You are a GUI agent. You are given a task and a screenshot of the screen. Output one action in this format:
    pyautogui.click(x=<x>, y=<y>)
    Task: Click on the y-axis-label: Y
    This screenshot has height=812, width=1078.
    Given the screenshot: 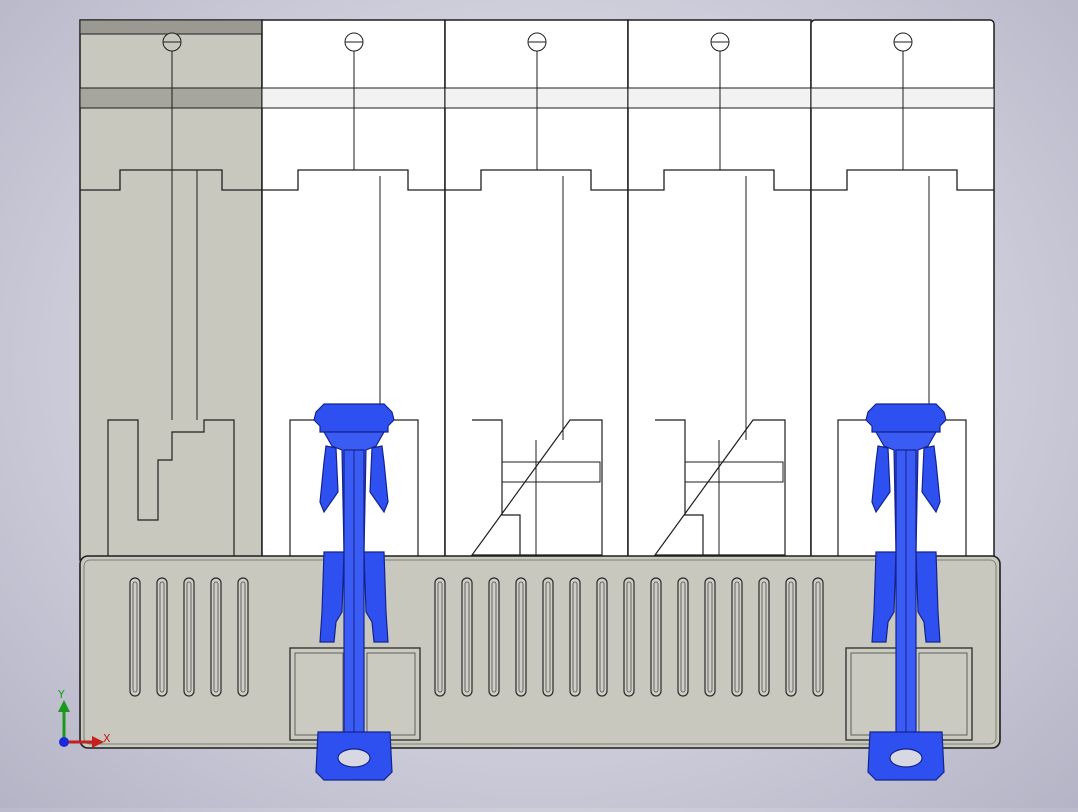 What is the action you would take?
    pyautogui.click(x=61, y=694)
    